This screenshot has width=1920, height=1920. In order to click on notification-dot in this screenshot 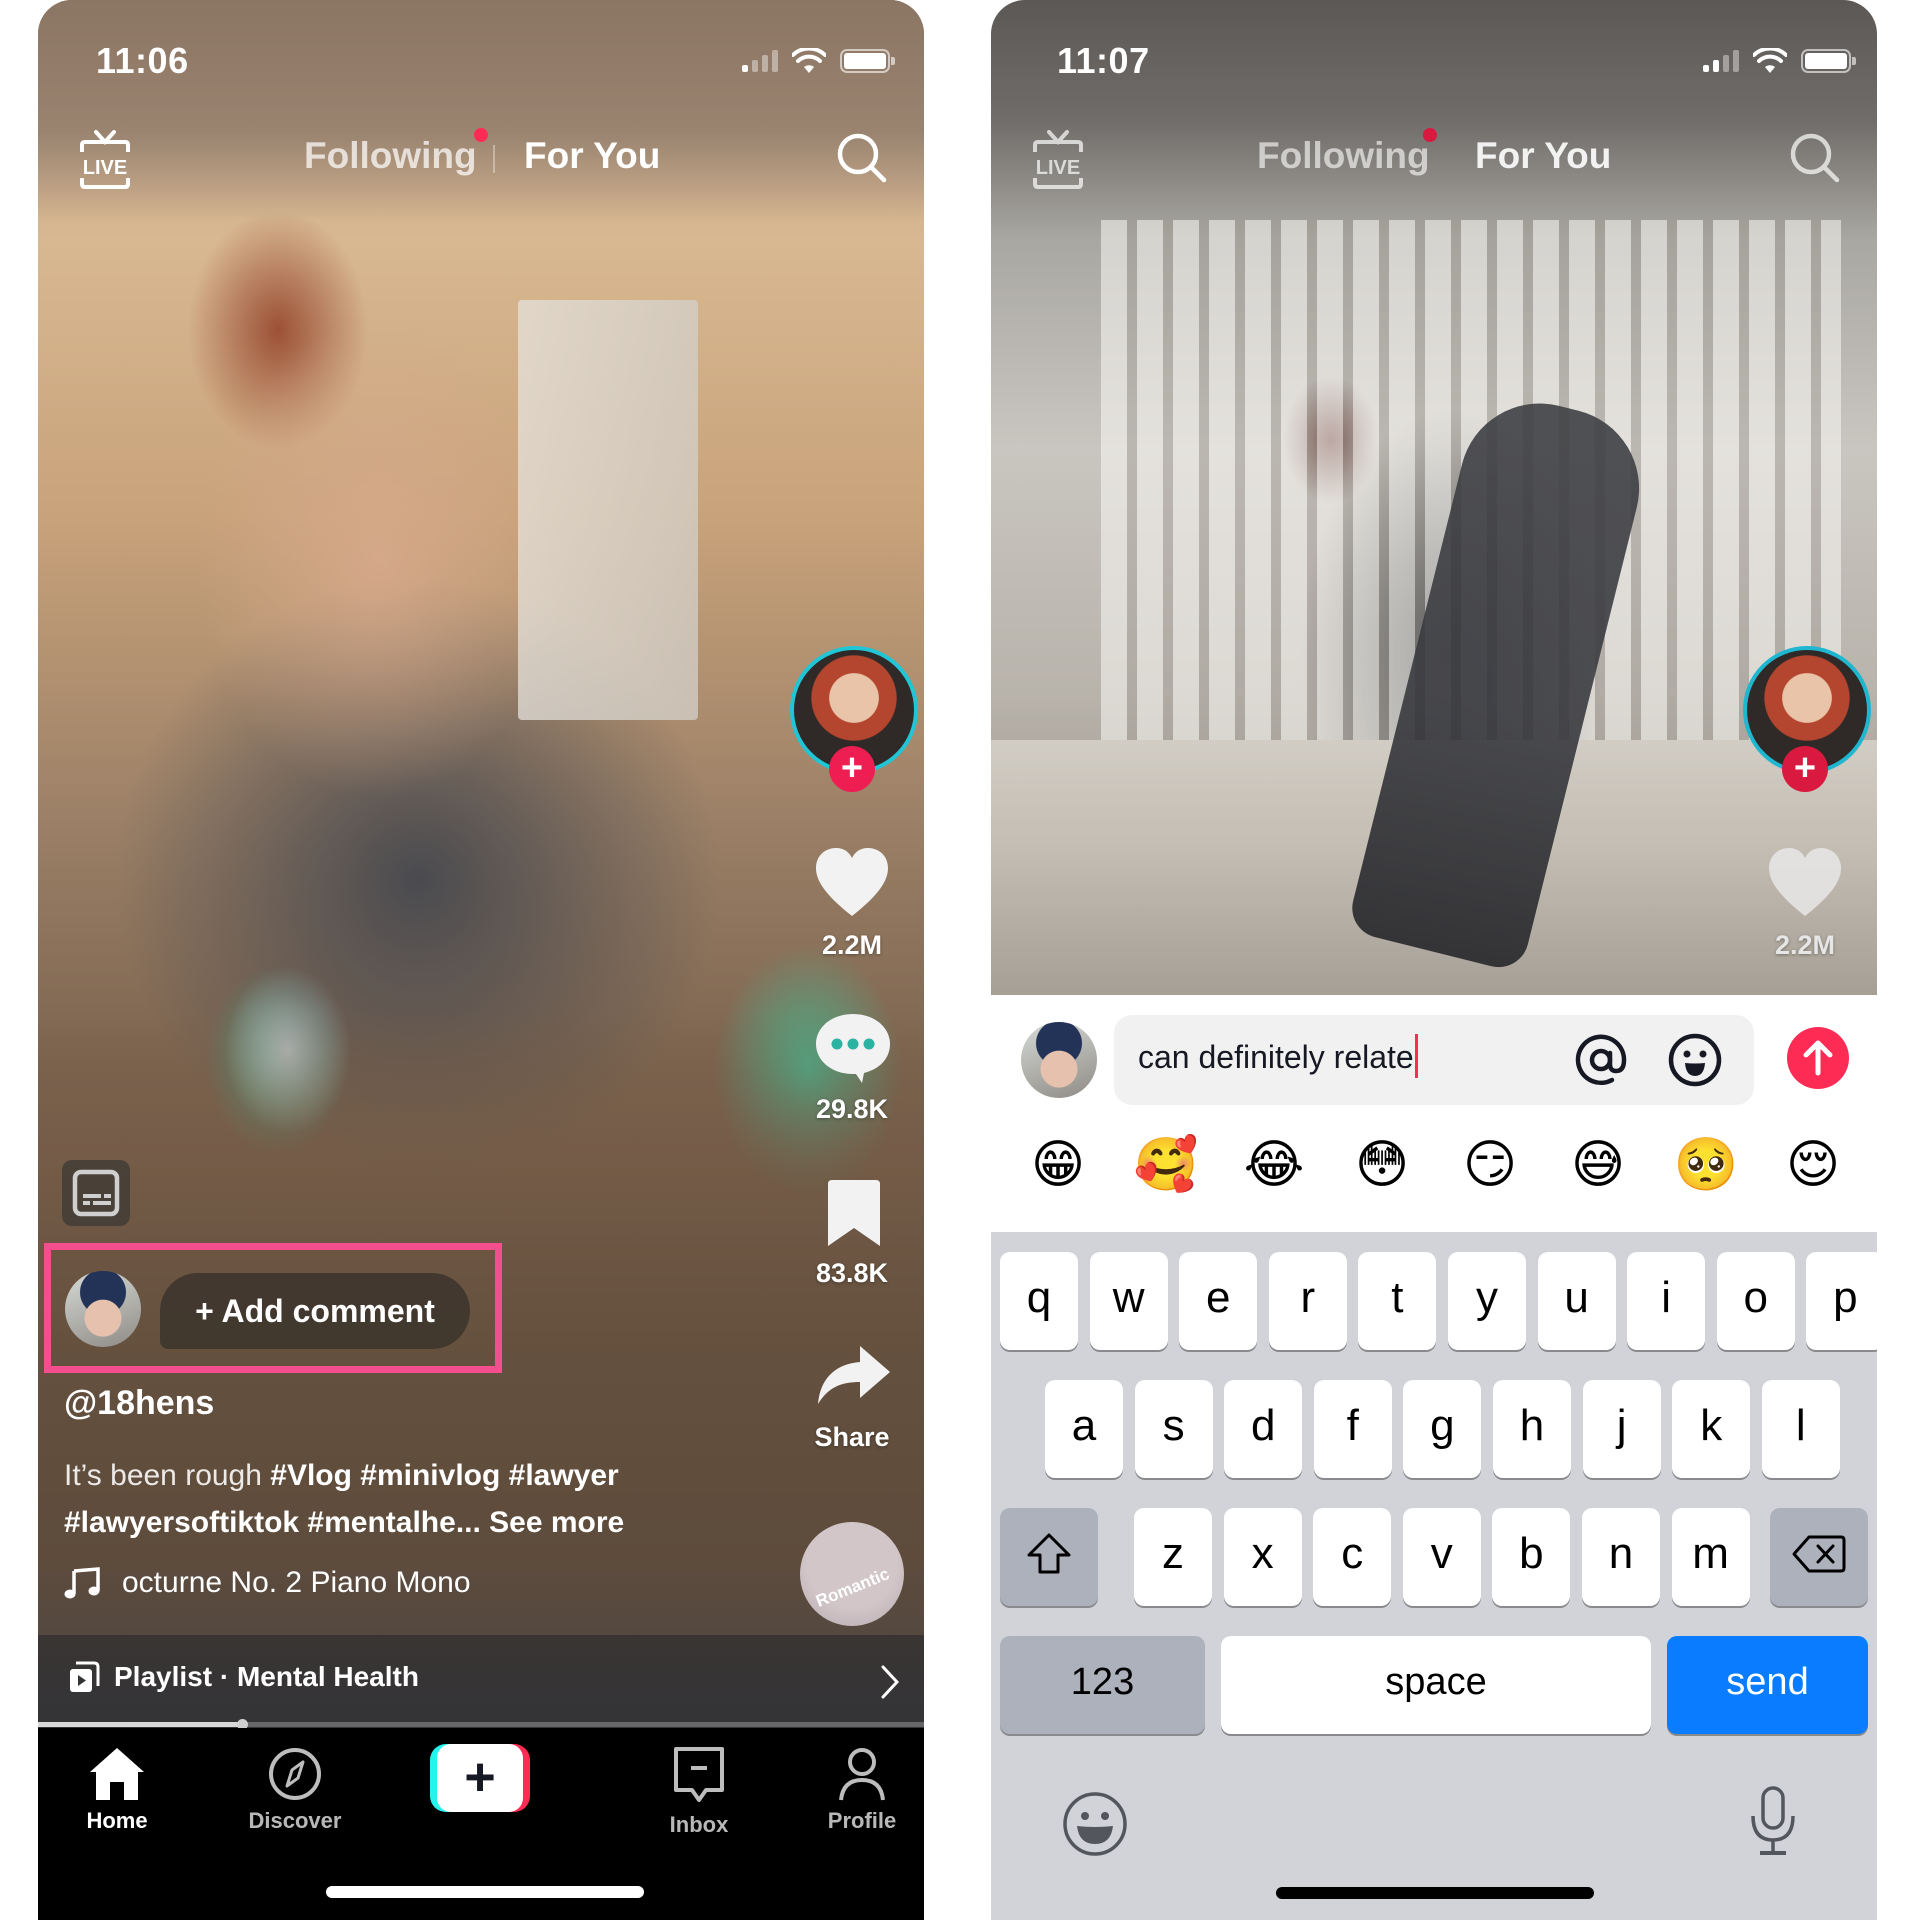, I will do `click(481, 135)`.